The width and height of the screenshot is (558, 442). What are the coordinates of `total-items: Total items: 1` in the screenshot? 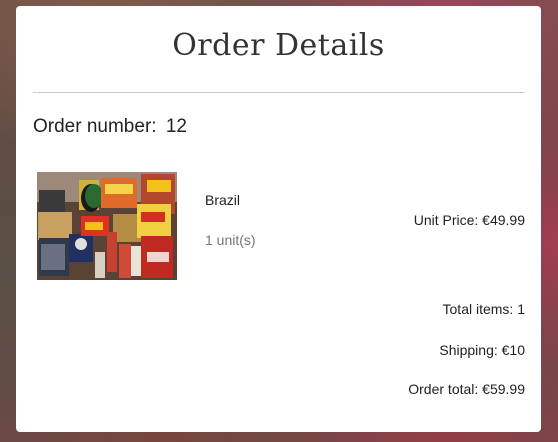 It's located at (483, 309).